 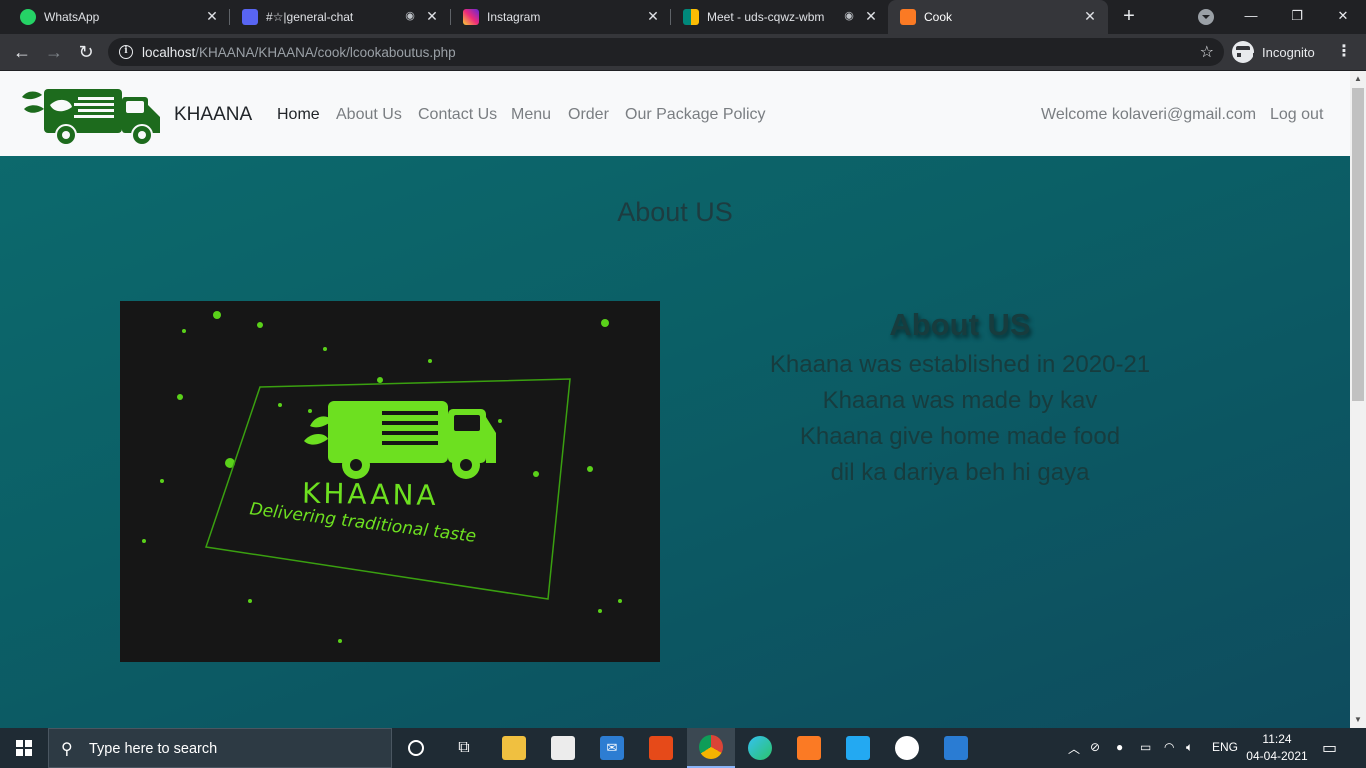 What do you see at coordinates (169, 52) in the screenshot?
I see `url-host: localhost` at bounding box center [169, 52].